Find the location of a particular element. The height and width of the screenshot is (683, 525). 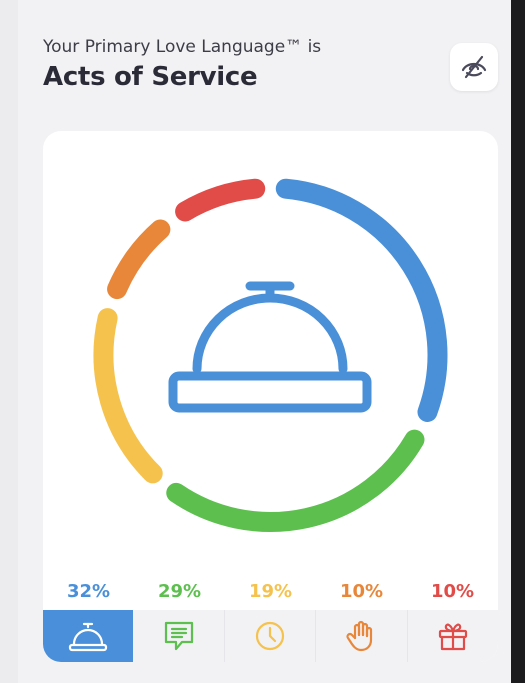

donut-slice-quality-time is located at coordinates (128, 396).